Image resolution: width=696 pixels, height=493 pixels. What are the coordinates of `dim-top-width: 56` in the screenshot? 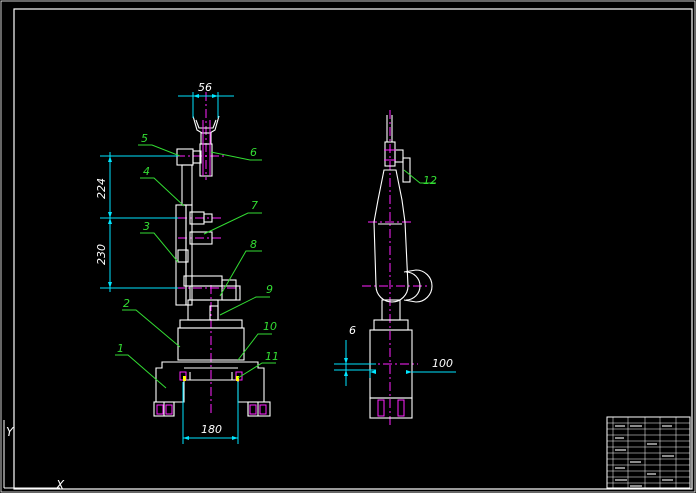 It's located at (205, 87).